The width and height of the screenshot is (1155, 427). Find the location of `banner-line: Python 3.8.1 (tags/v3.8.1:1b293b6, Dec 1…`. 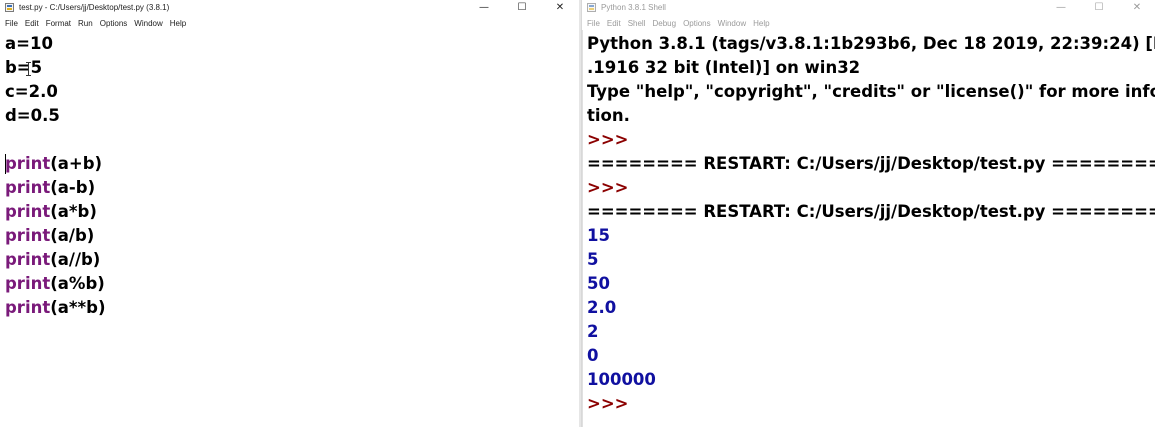

banner-line: Python 3.8.1 (tags/v3.8.1:1b293b6, Dec 1… is located at coordinates (871, 43).